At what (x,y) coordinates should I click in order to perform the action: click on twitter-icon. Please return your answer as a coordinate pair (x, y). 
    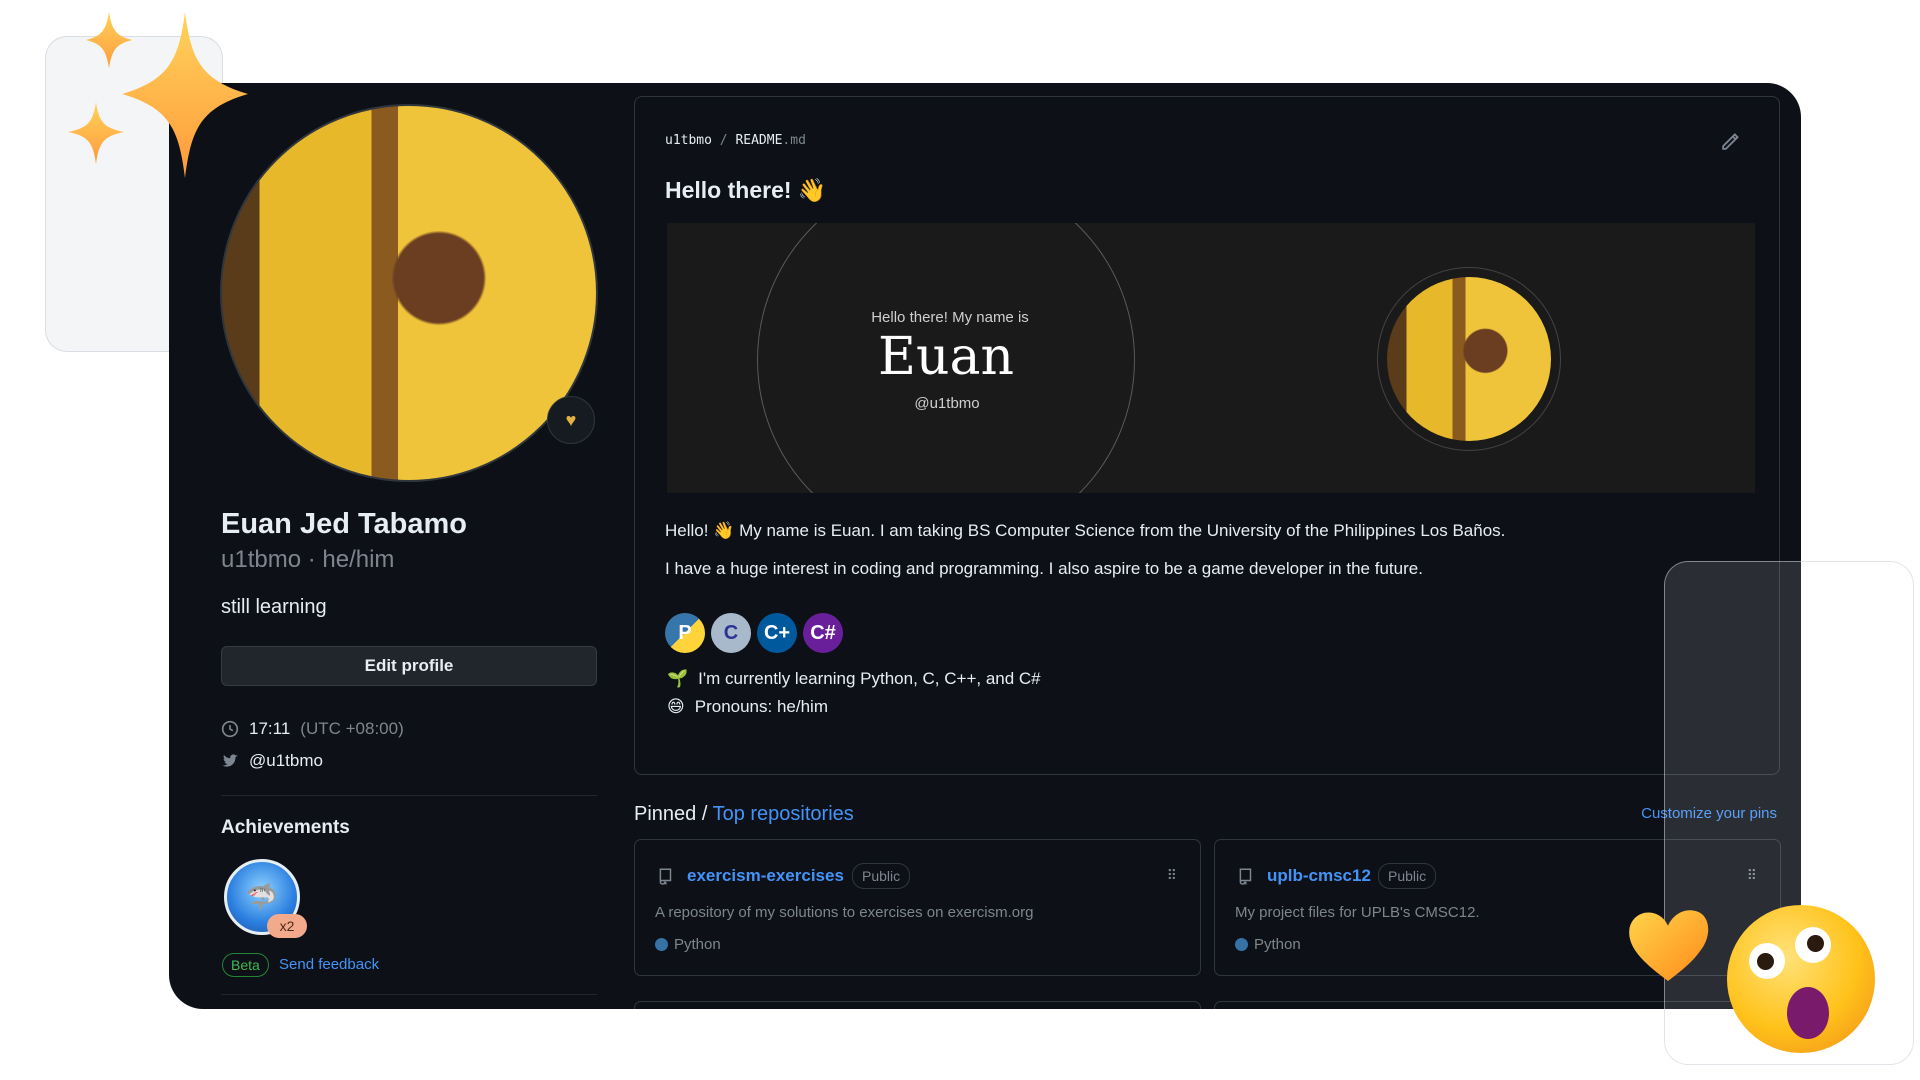
    Looking at the image, I should click on (230, 760).